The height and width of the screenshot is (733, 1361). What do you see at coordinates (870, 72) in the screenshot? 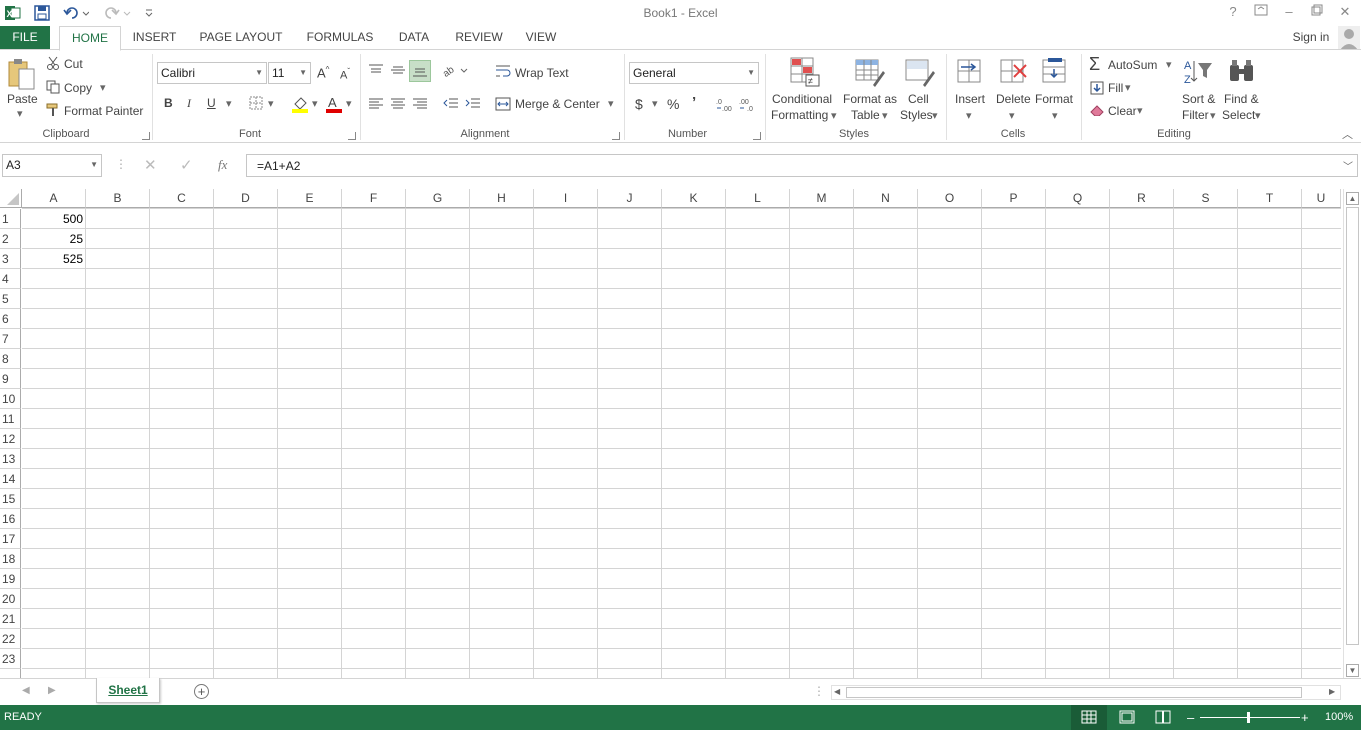
I see `format-as-table-icon` at bounding box center [870, 72].